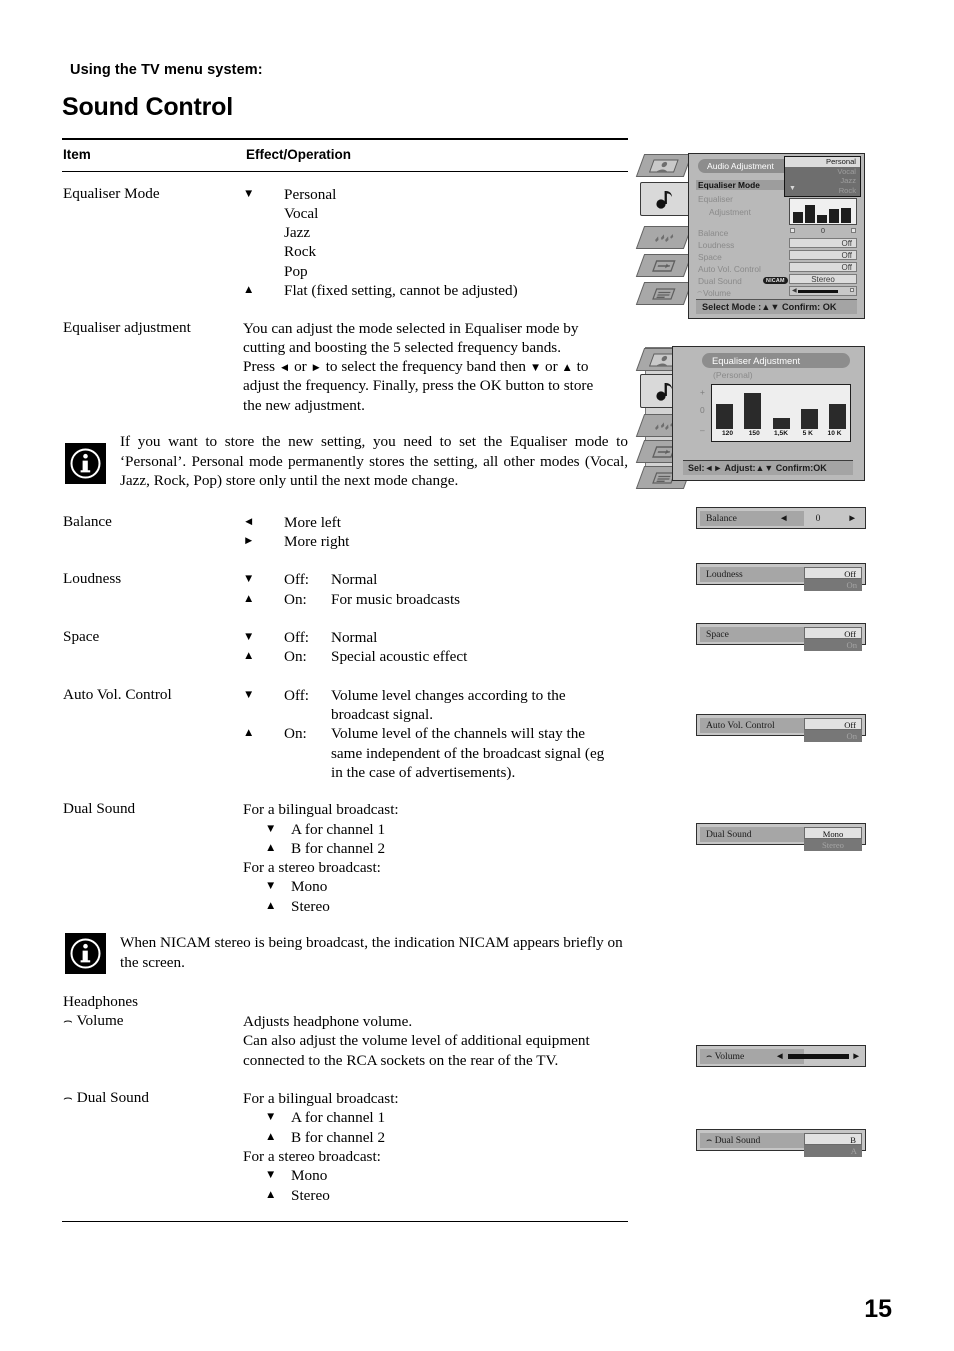 The image size is (954, 1351). I want to click on picture-tab-icon, so click(664, 165).